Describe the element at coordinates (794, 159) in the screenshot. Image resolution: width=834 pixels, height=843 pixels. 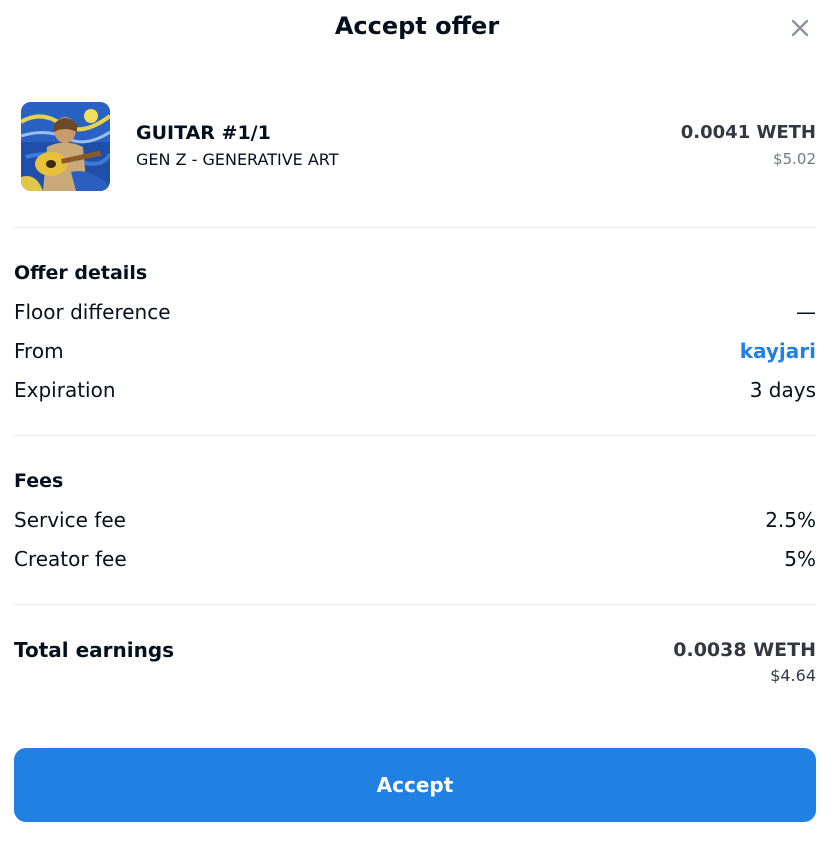
I see `item-price-usd: $5.02` at that location.